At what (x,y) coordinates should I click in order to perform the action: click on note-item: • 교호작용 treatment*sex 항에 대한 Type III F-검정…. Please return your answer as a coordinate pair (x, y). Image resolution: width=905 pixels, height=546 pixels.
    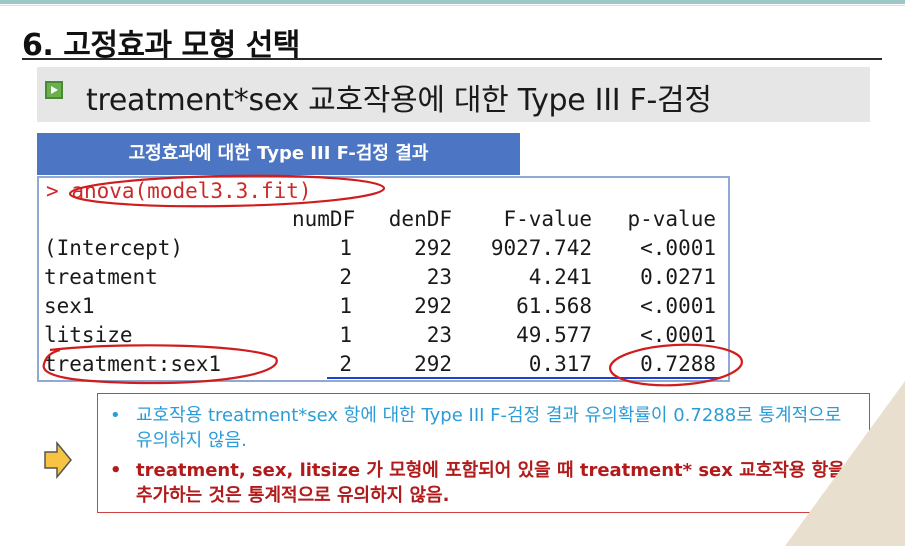
    Looking at the image, I should click on (480, 428).